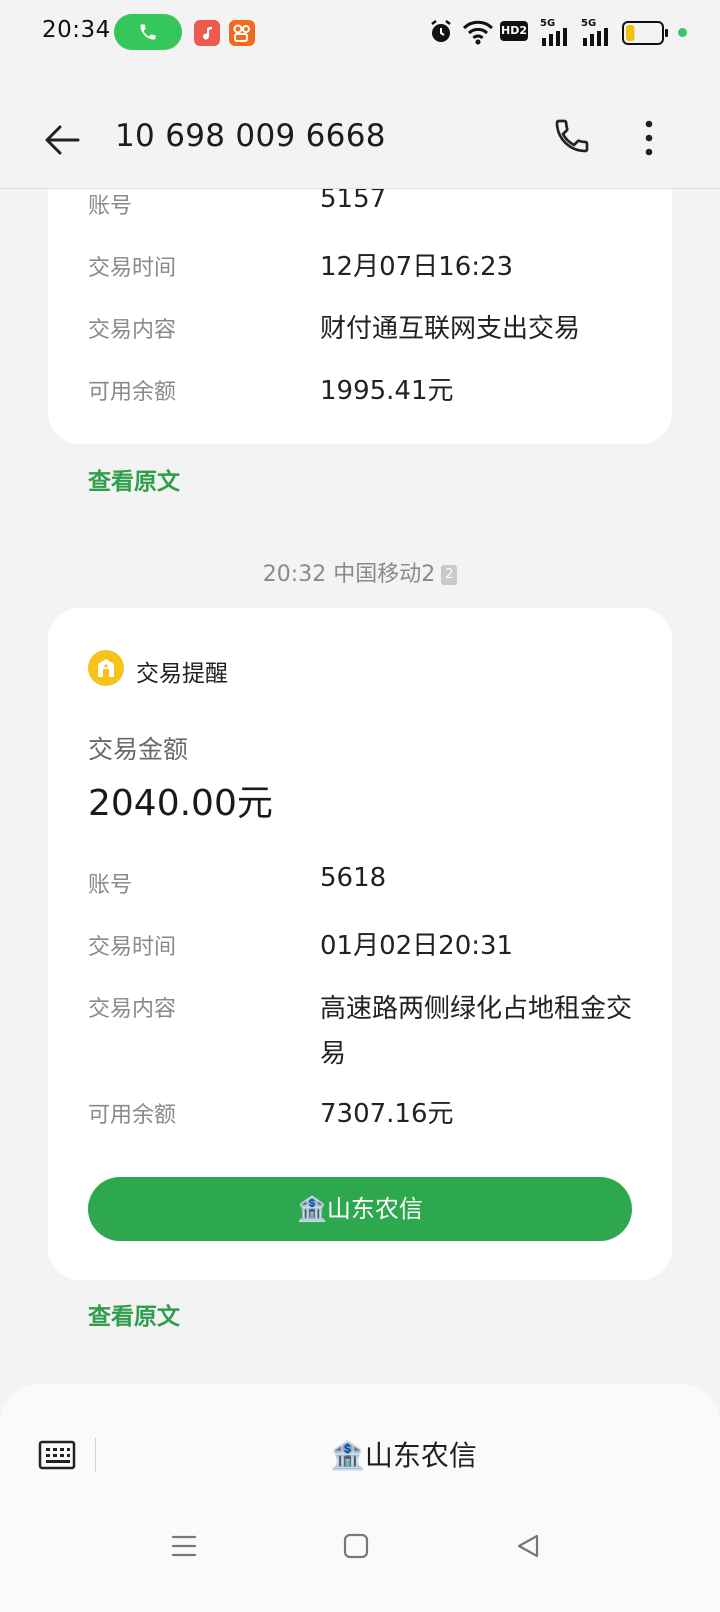 Image resolution: width=720 pixels, height=1612 pixels. I want to click on bottom-menu-item: 🏦山东农信, so click(403, 1454).